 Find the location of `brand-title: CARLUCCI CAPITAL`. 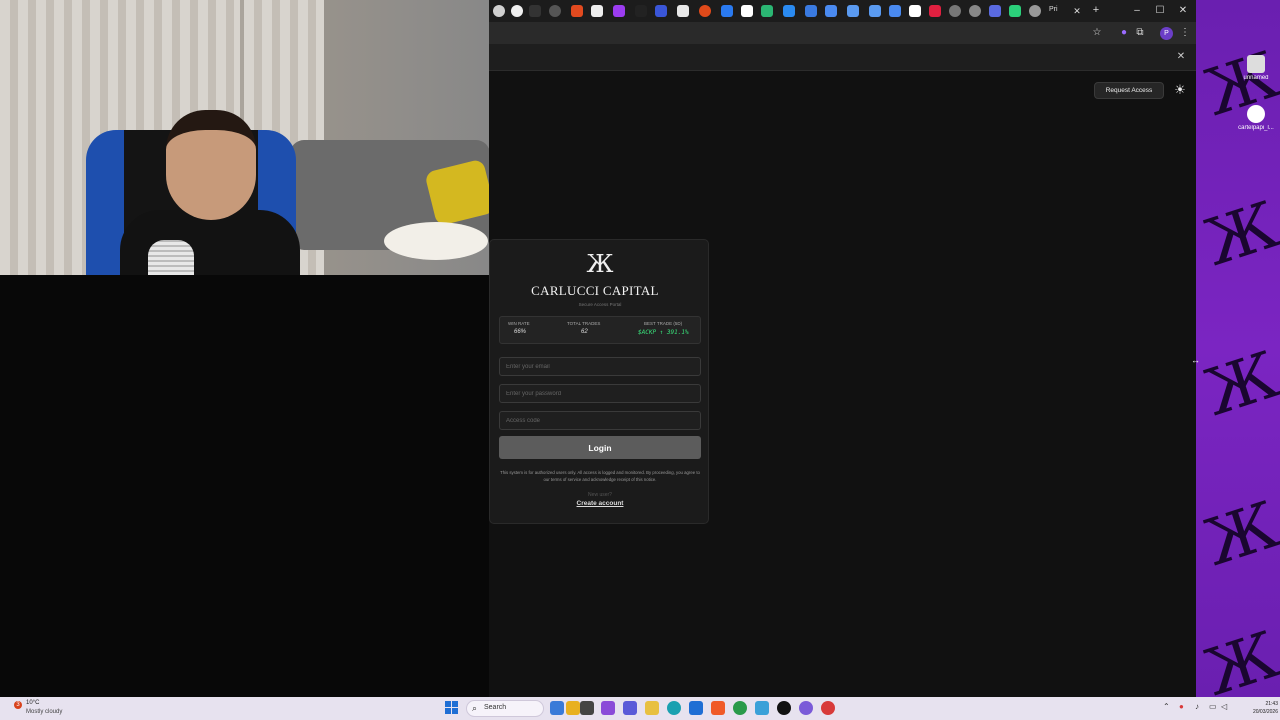

brand-title: CARLUCCI CAPITAL is located at coordinates (595, 290).